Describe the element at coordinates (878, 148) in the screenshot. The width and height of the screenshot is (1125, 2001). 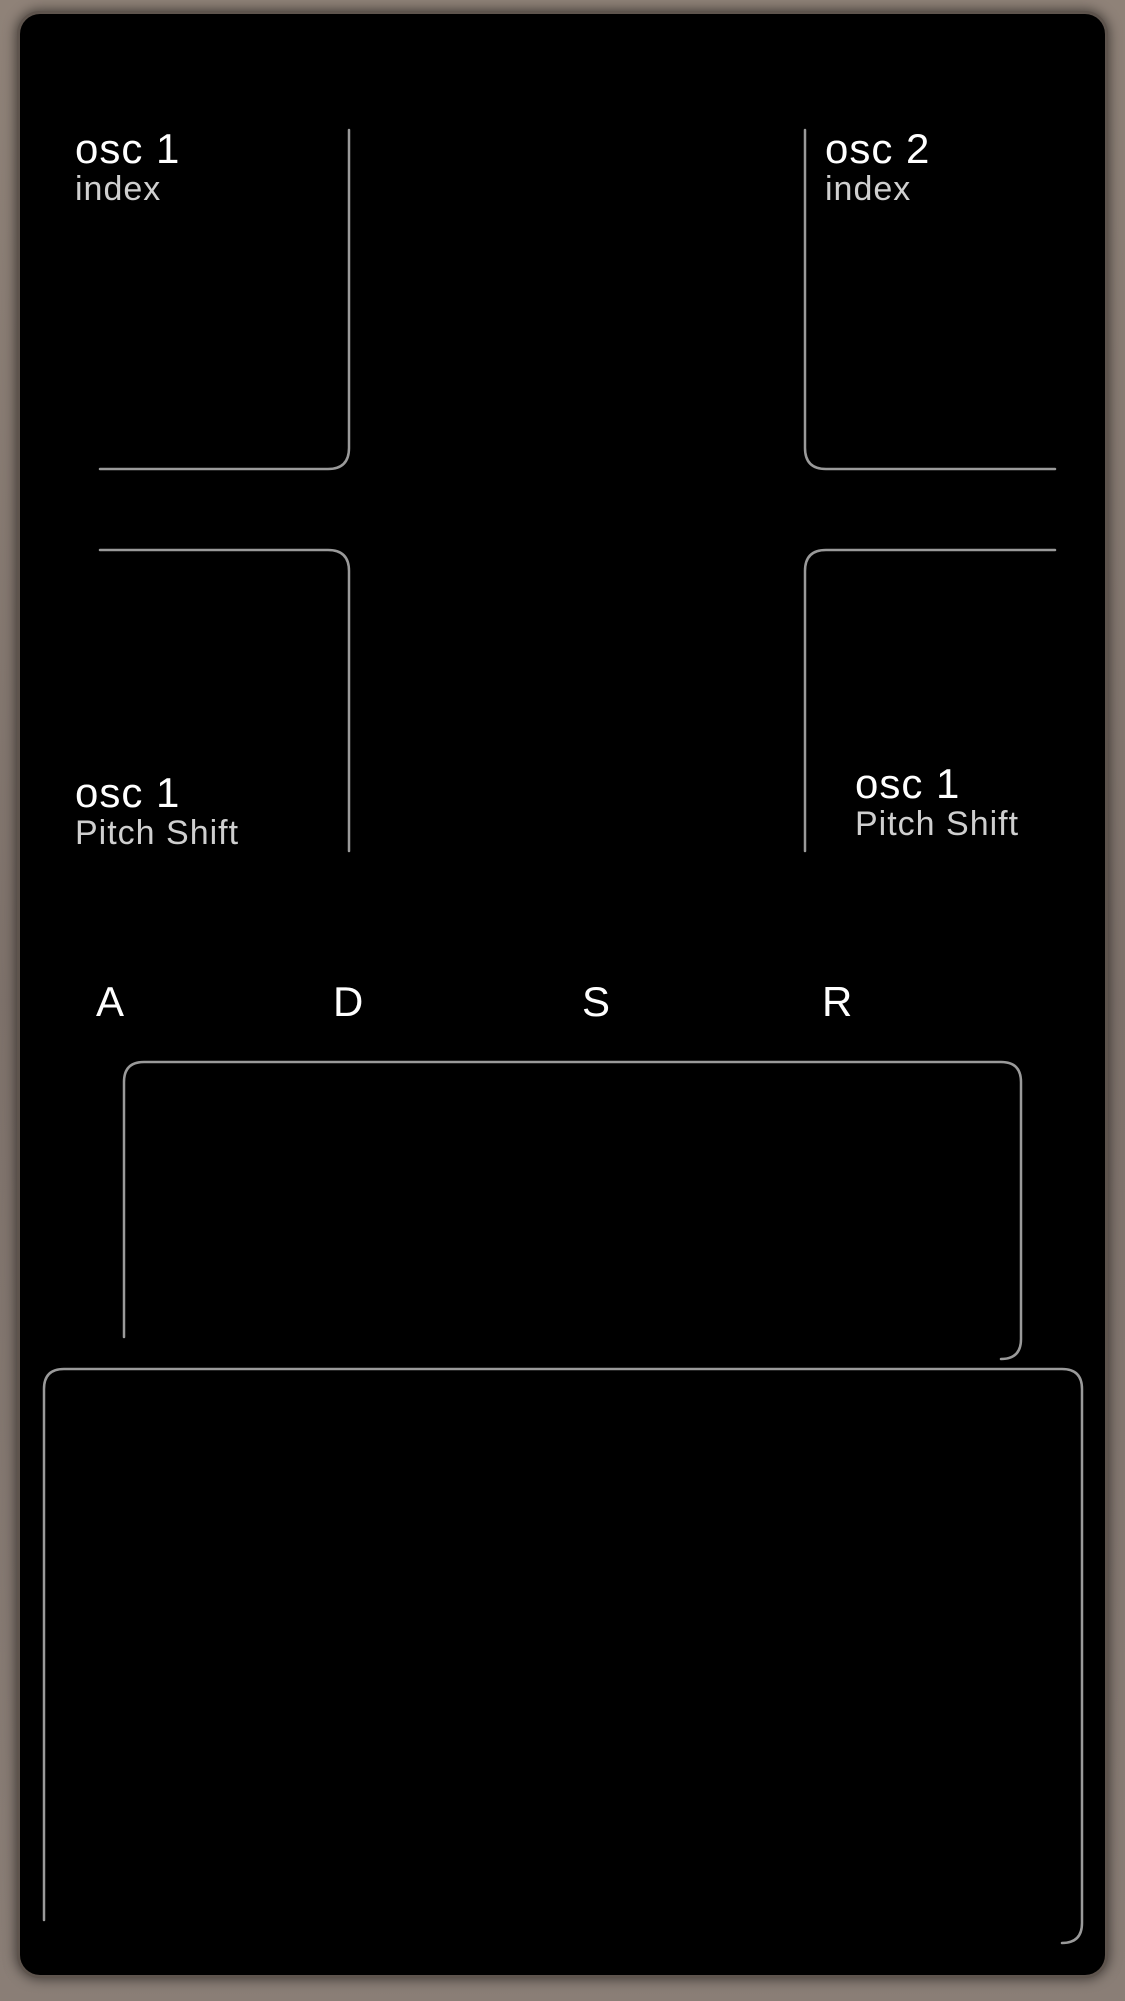
I see `osc2-index-title: osc 2` at that location.